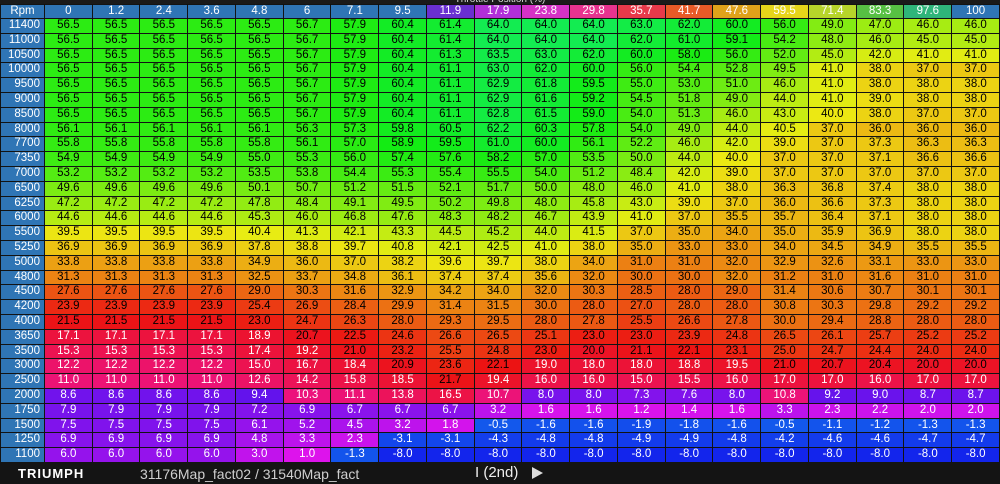 The image size is (1000, 484). Describe the element at coordinates (880, 159) in the screenshot. I see `map-cell: 37.1` at that location.